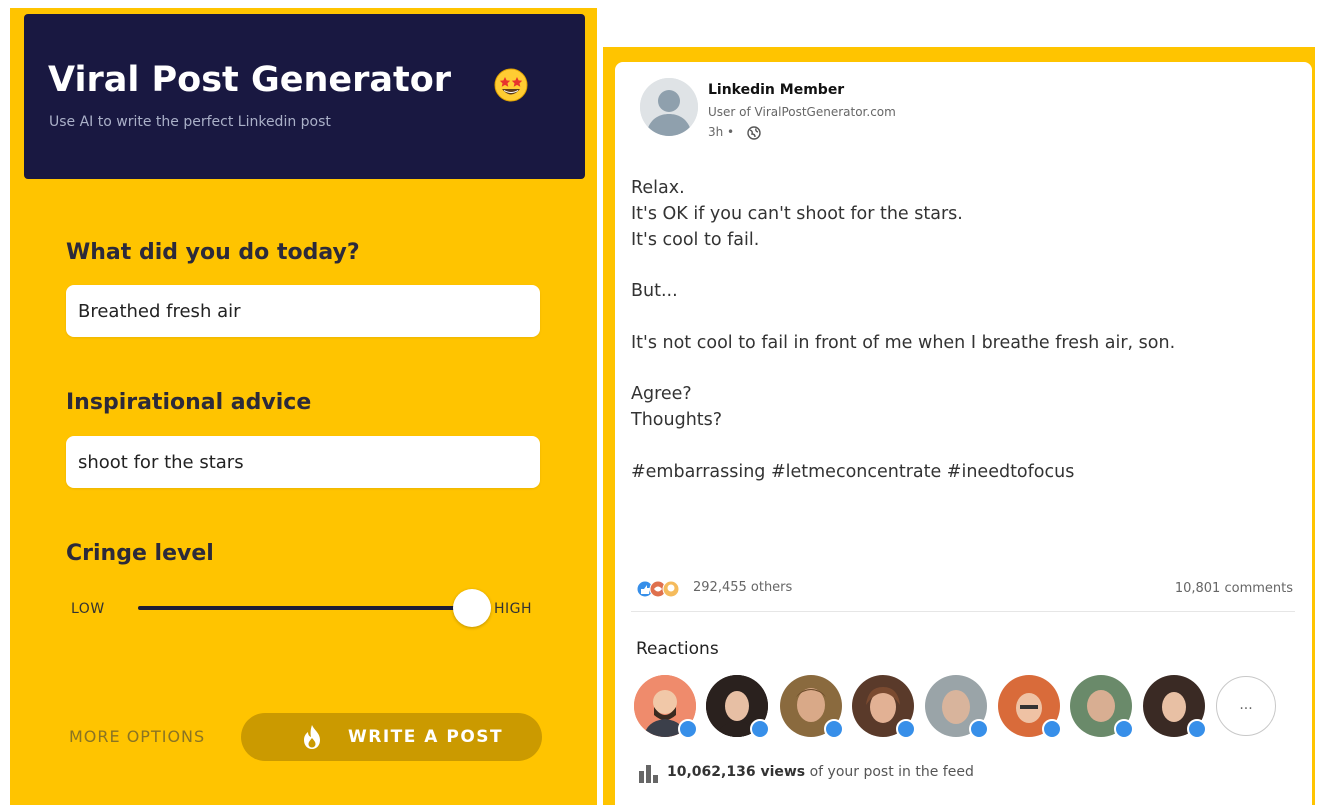 This screenshot has height=805, width=1323. I want to click on question-cringe-level: Cringe level, so click(140, 553).